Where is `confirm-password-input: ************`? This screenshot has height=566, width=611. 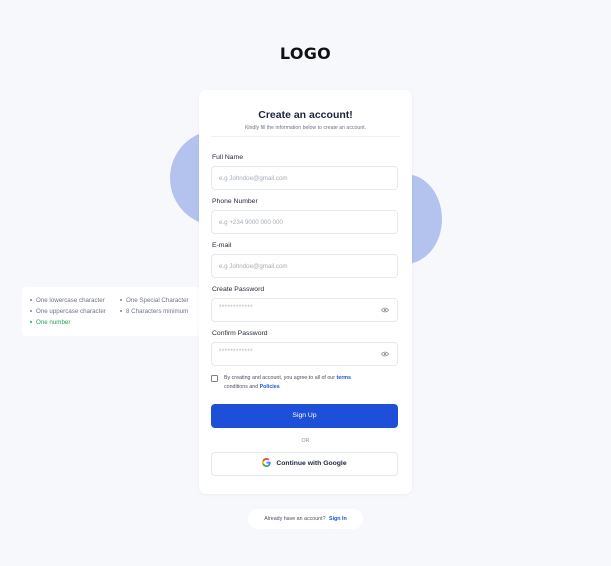 confirm-password-input: ************ is located at coordinates (304, 354).